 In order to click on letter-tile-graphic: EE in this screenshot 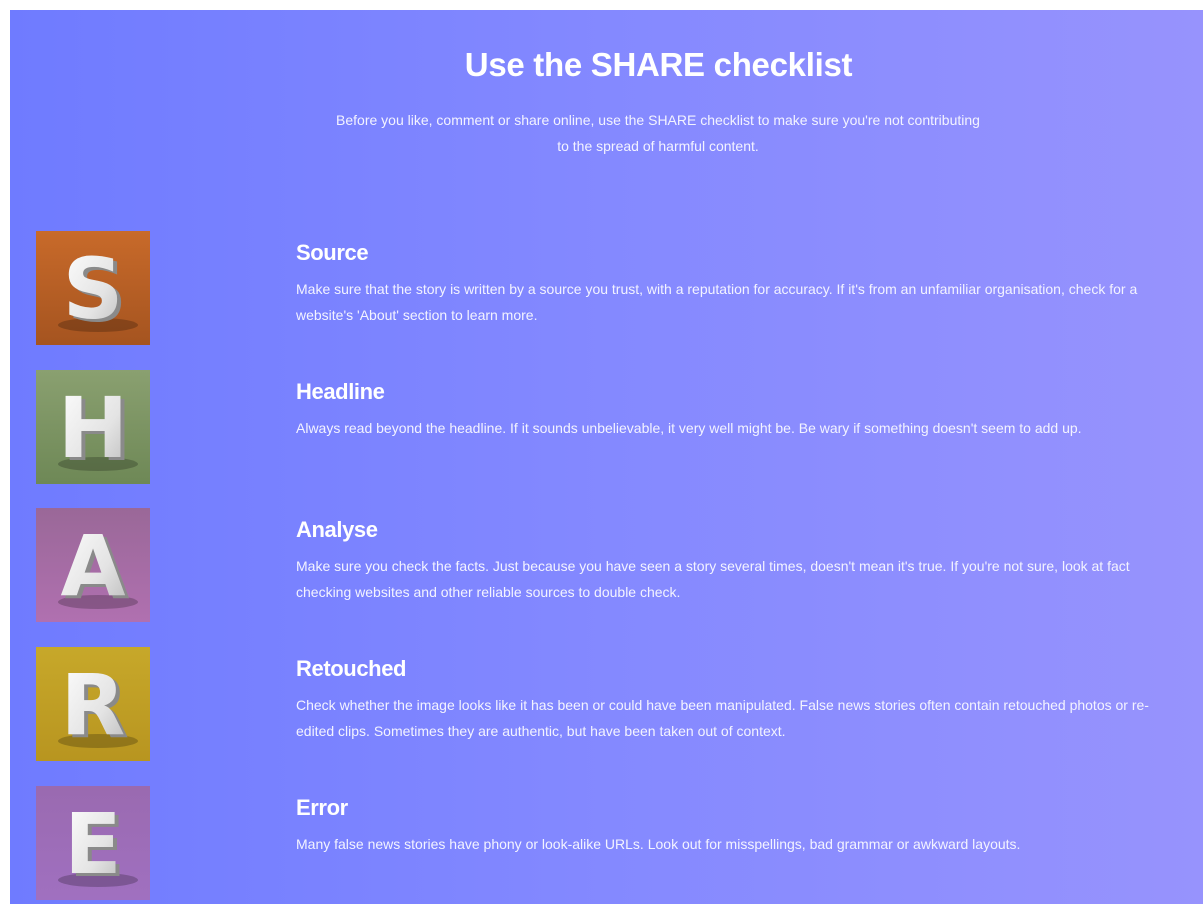, I will do `click(93, 843)`.